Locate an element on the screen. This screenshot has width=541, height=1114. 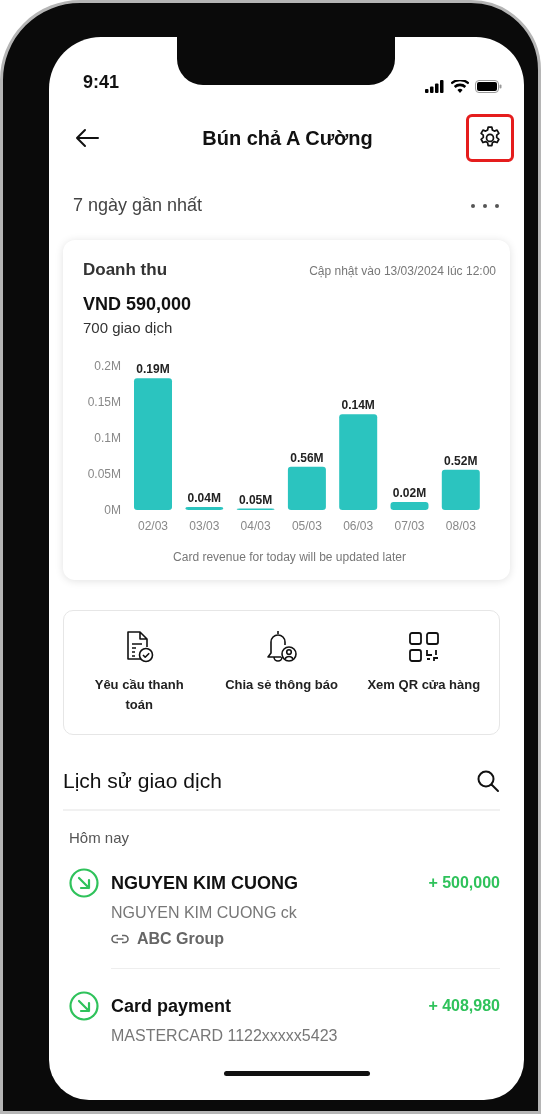
axis-tick-label: 0M is located at coordinates (112, 510).